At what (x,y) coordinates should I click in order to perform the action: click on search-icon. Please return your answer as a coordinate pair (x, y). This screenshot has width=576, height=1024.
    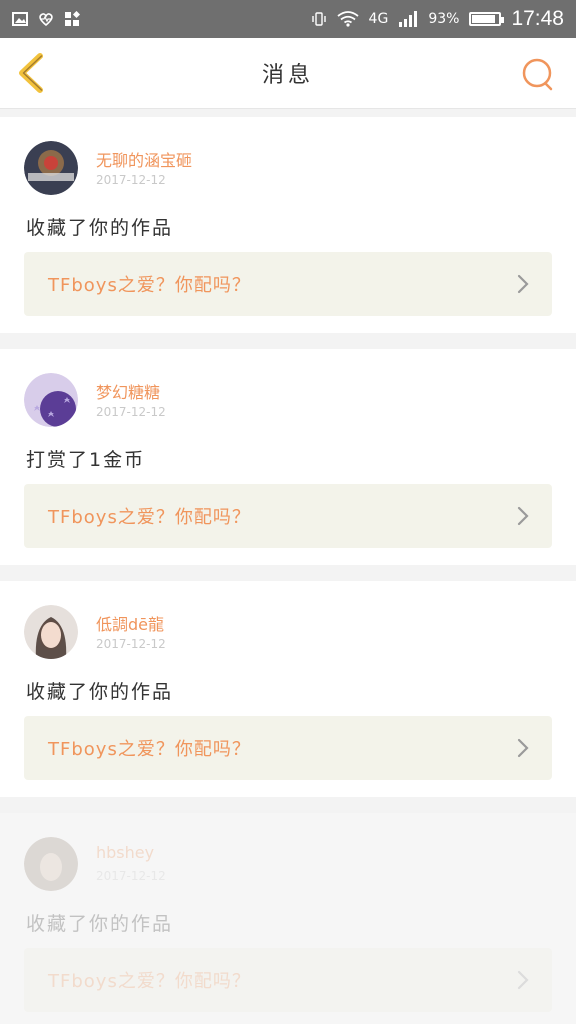
    Looking at the image, I should click on (537, 74).